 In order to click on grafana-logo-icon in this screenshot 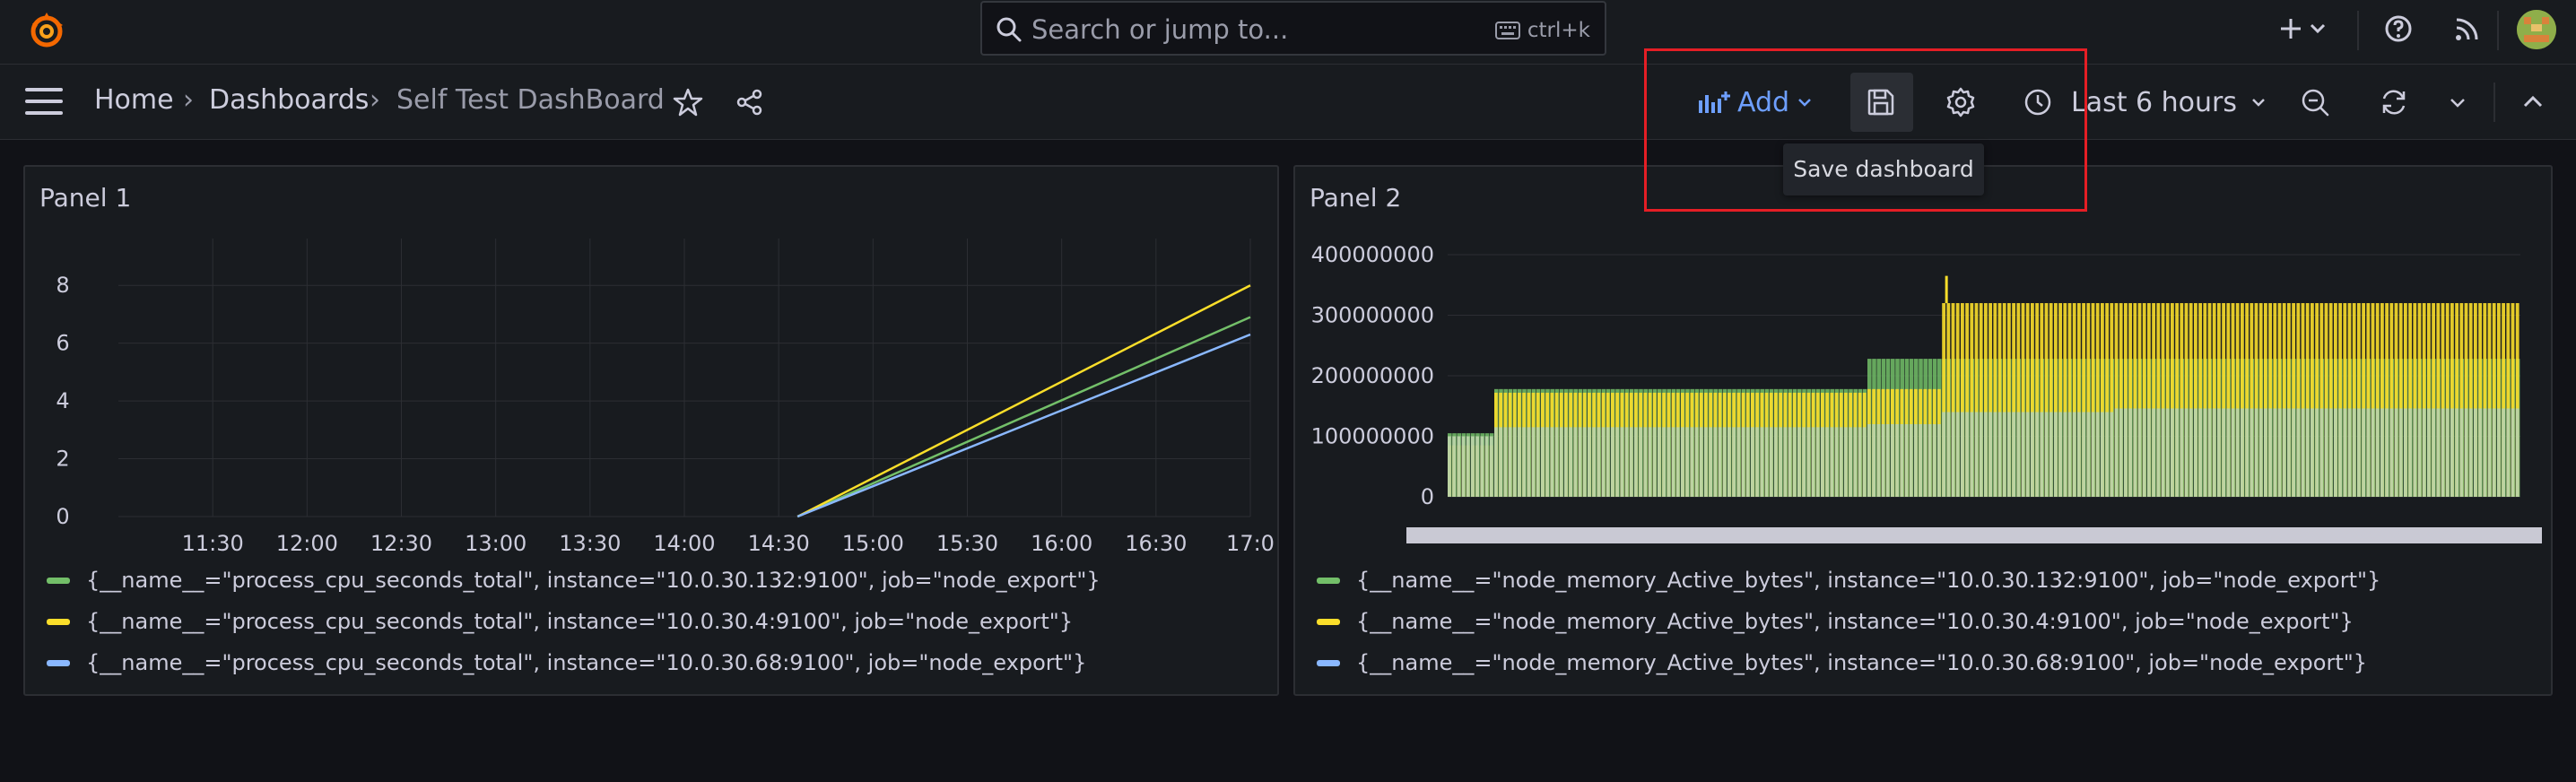, I will do `click(46, 30)`.